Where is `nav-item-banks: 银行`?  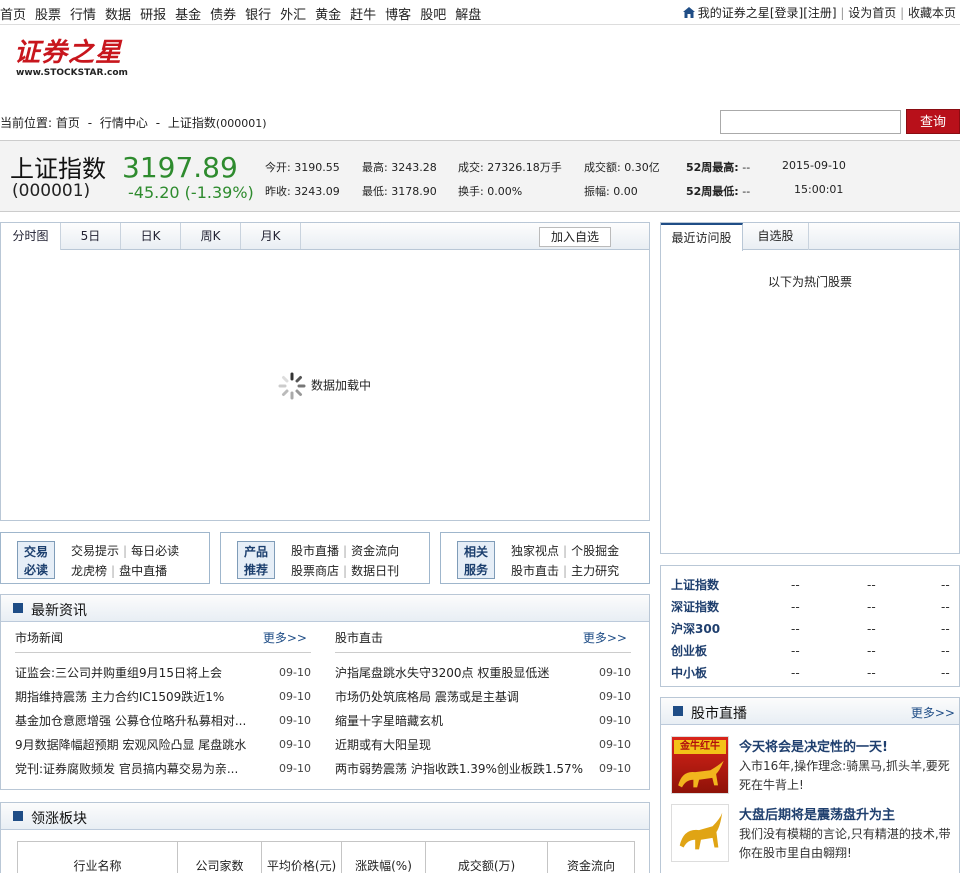 nav-item-banks: 银行 is located at coordinates (258, 15).